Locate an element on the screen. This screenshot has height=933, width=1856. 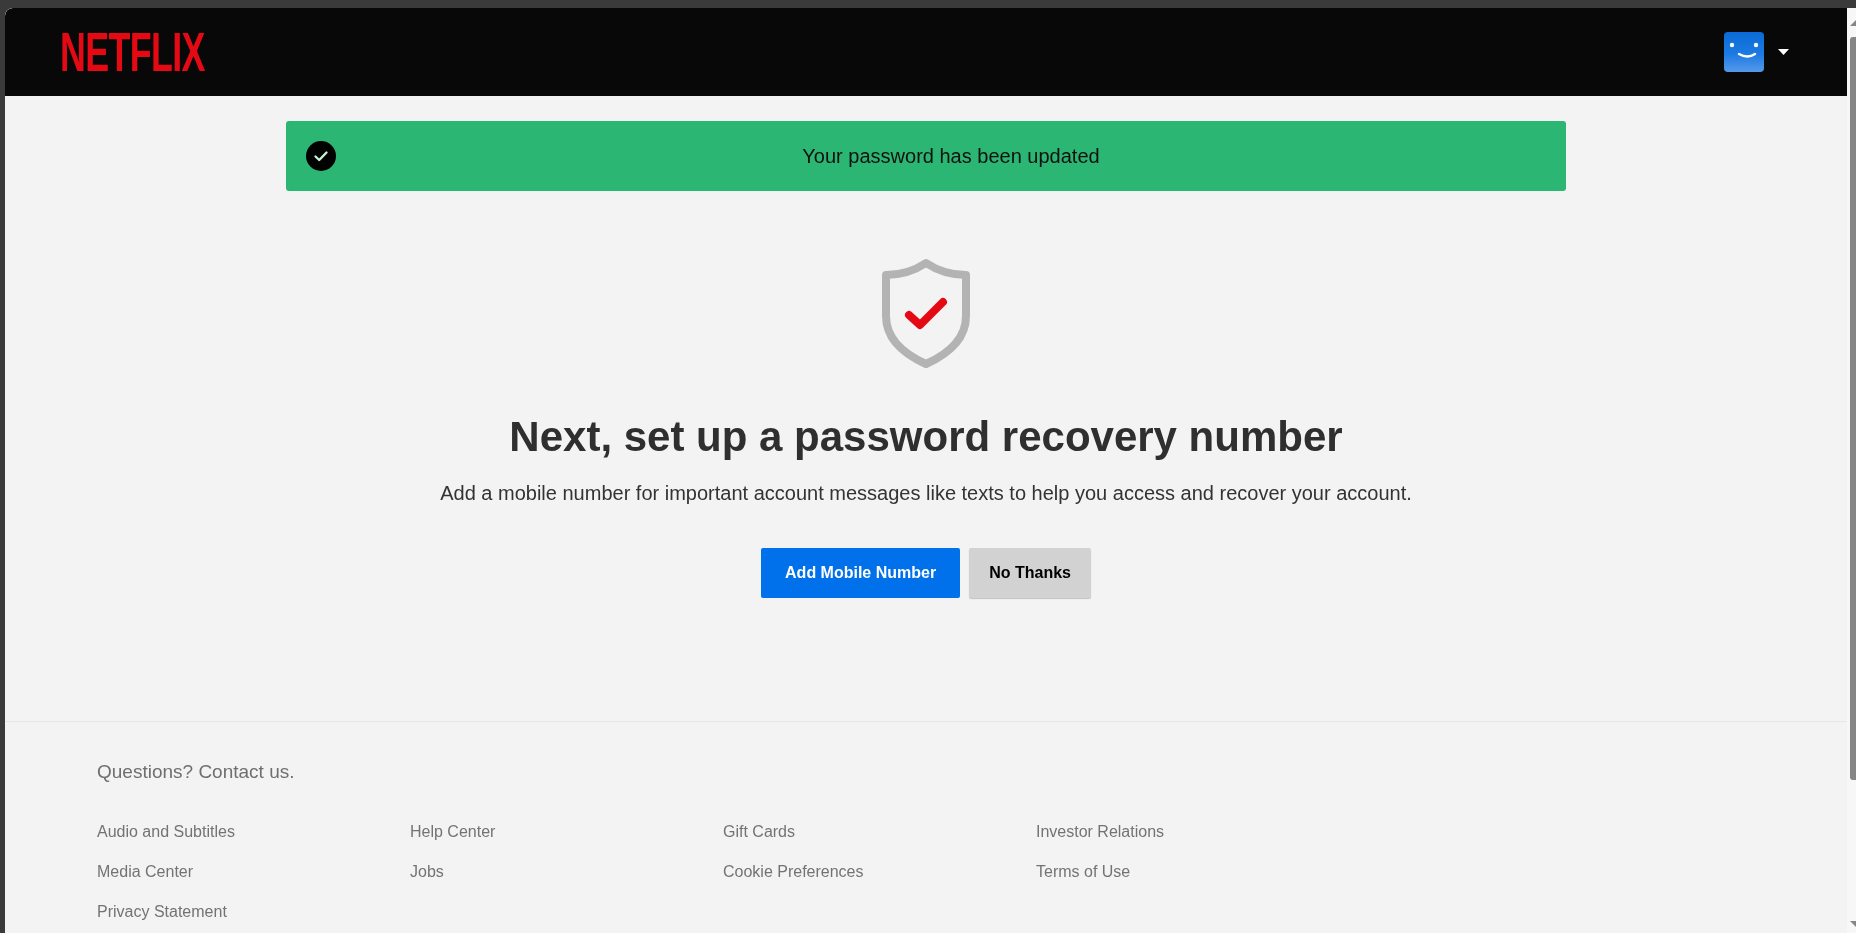
primary-button: Add Mobile Number is located at coordinates (861, 573).